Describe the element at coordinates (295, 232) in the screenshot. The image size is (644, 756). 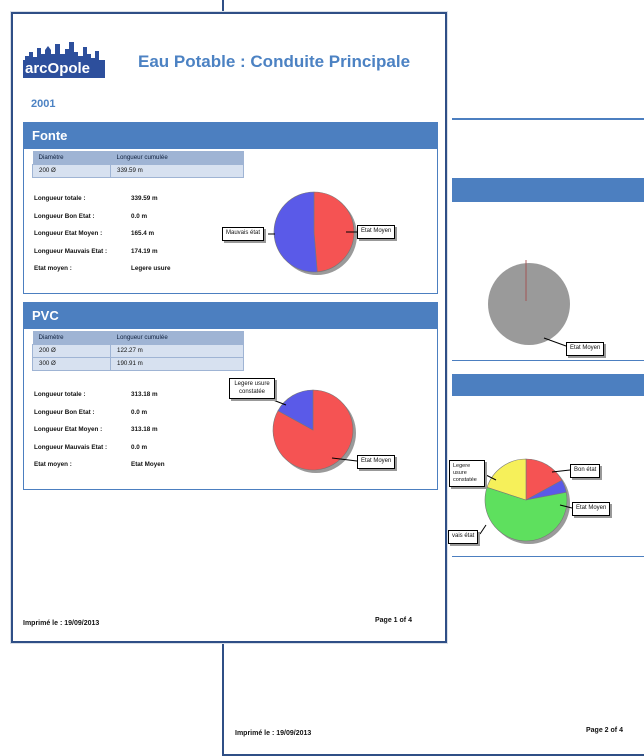
I see `fonte-pie-slice` at that location.